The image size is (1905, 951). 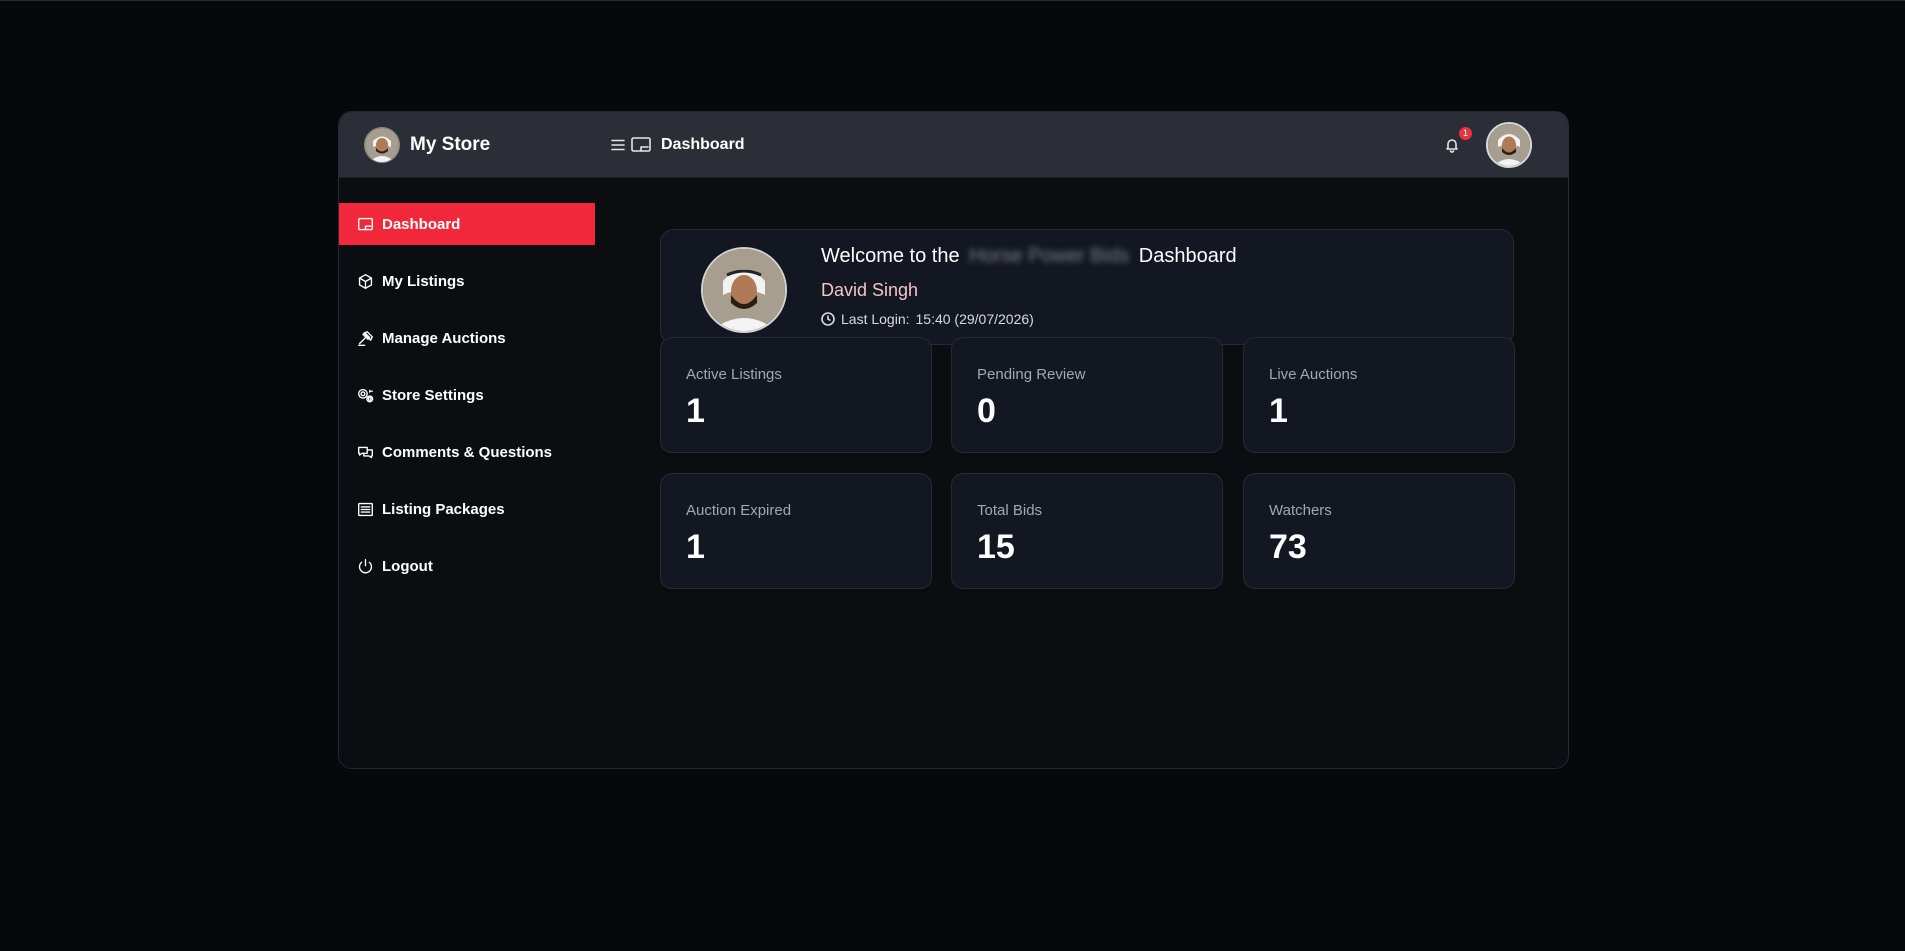 I want to click on top-bar: Dashboard 1, so click(x=1081, y=145).